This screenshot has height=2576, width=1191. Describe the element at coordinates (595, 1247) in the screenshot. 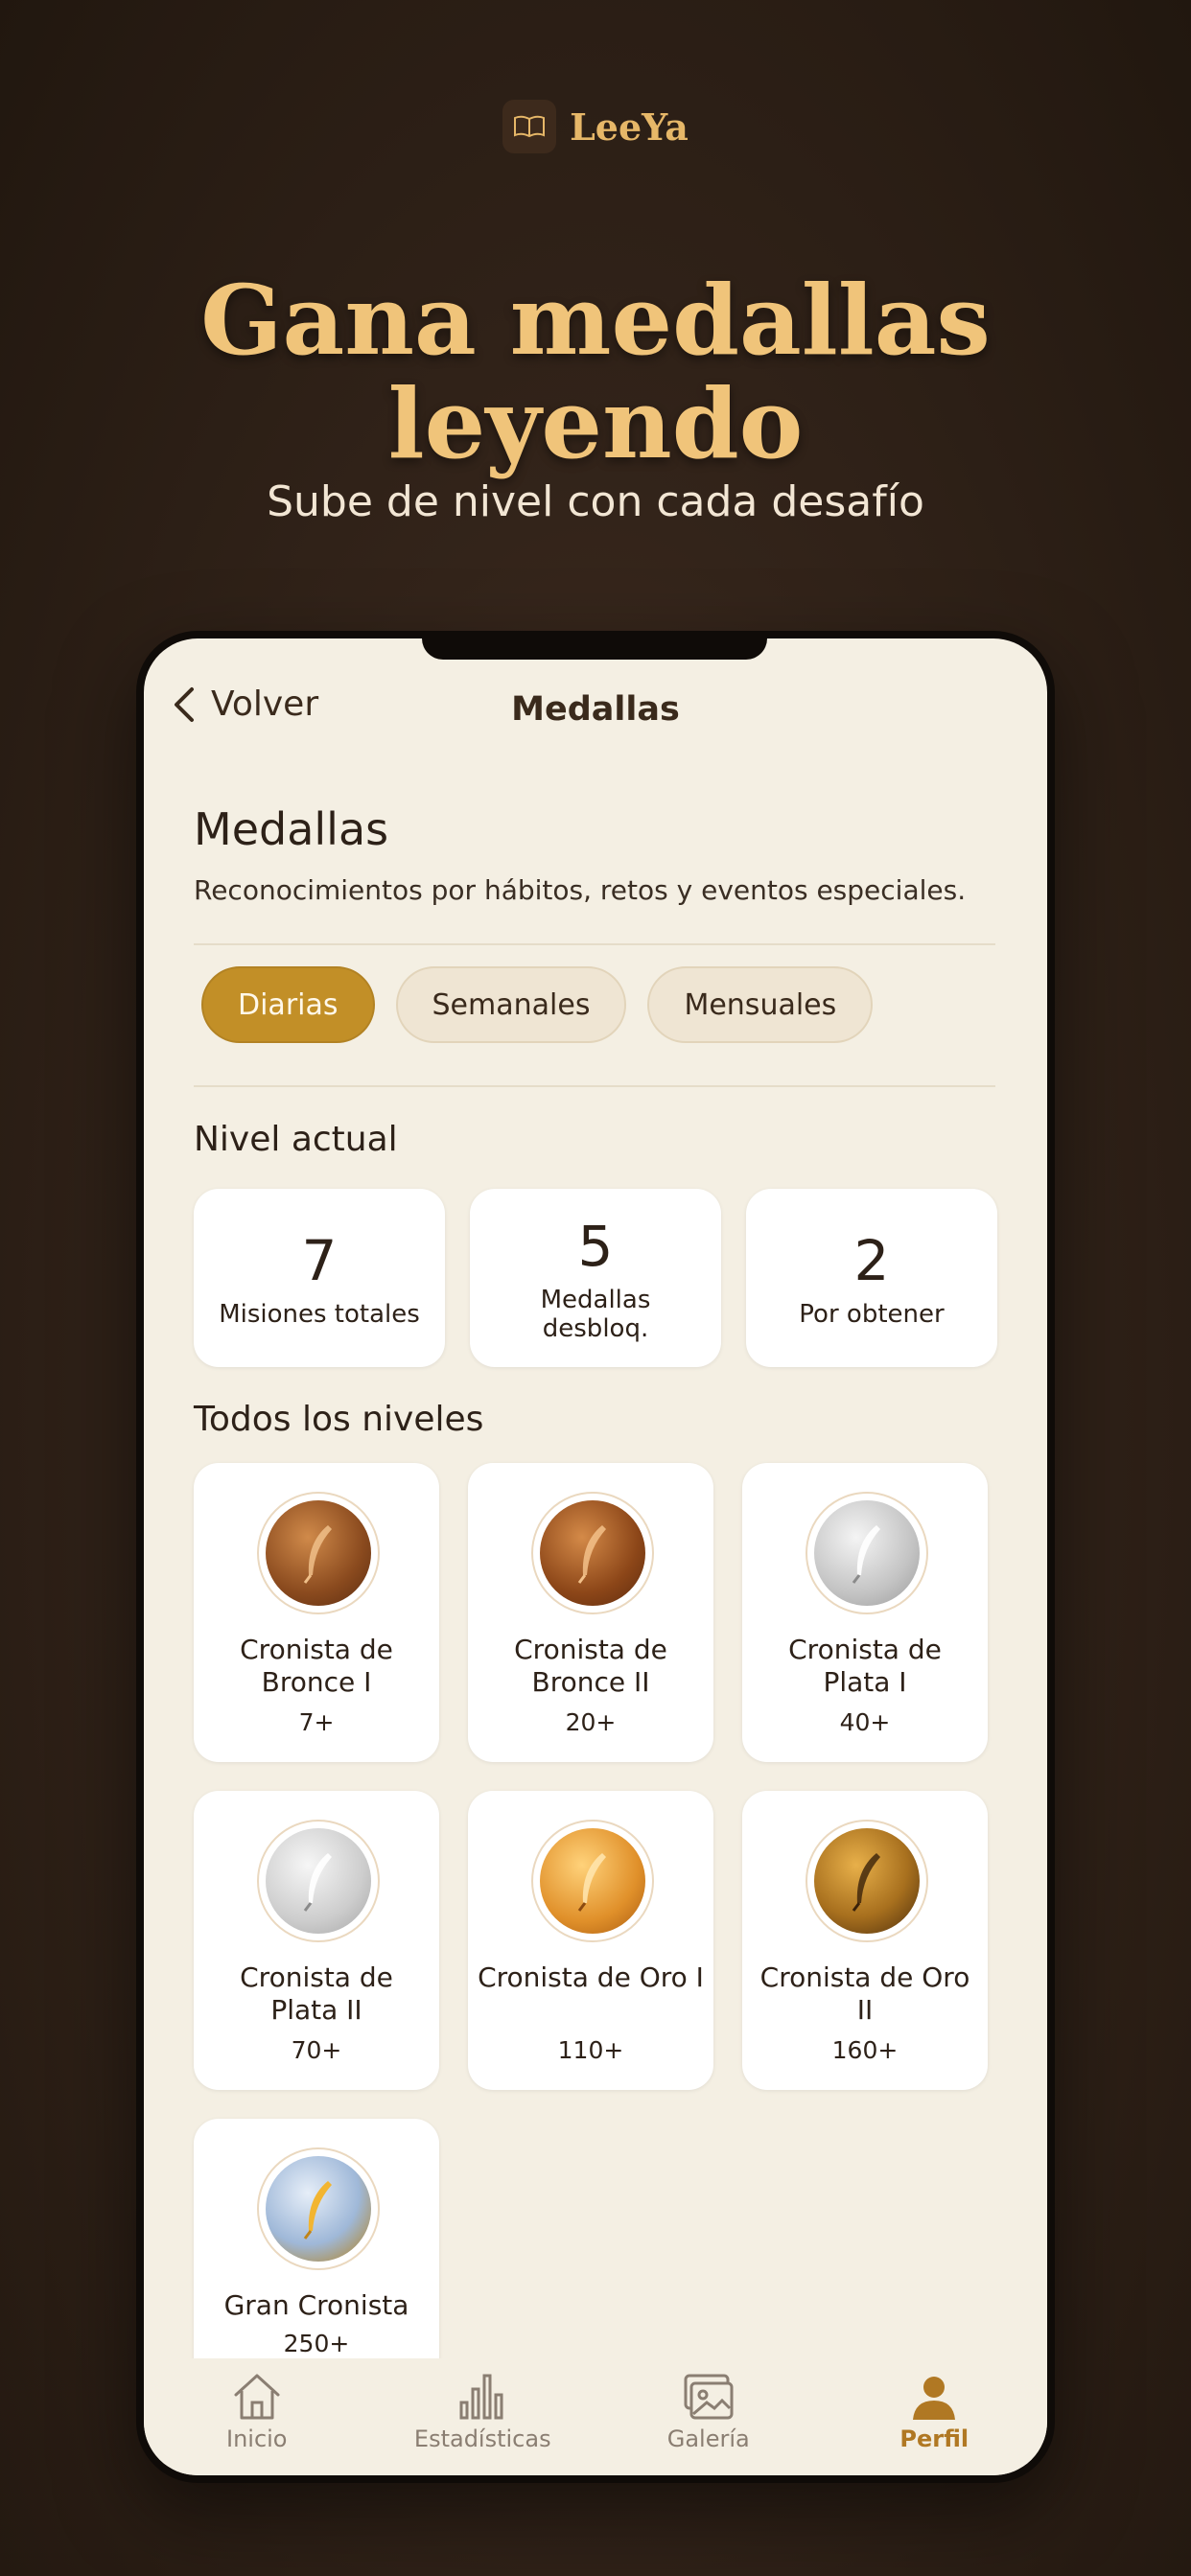

I see `stat-value: 5` at that location.